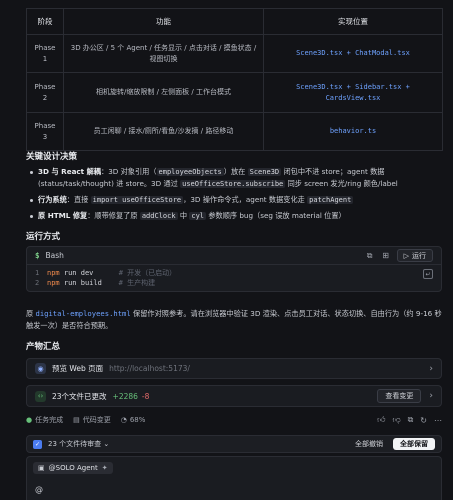 The height and width of the screenshot is (500, 453). What do you see at coordinates (163, 21) in the screenshot?
I see `table-header-feature: 功能` at bounding box center [163, 21].